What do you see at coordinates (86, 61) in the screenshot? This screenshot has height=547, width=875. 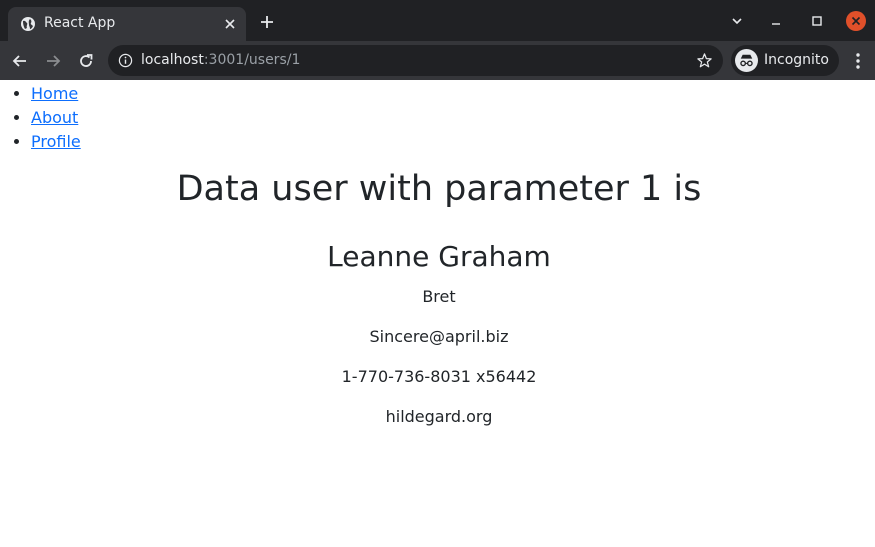 I see `reload-icon` at bounding box center [86, 61].